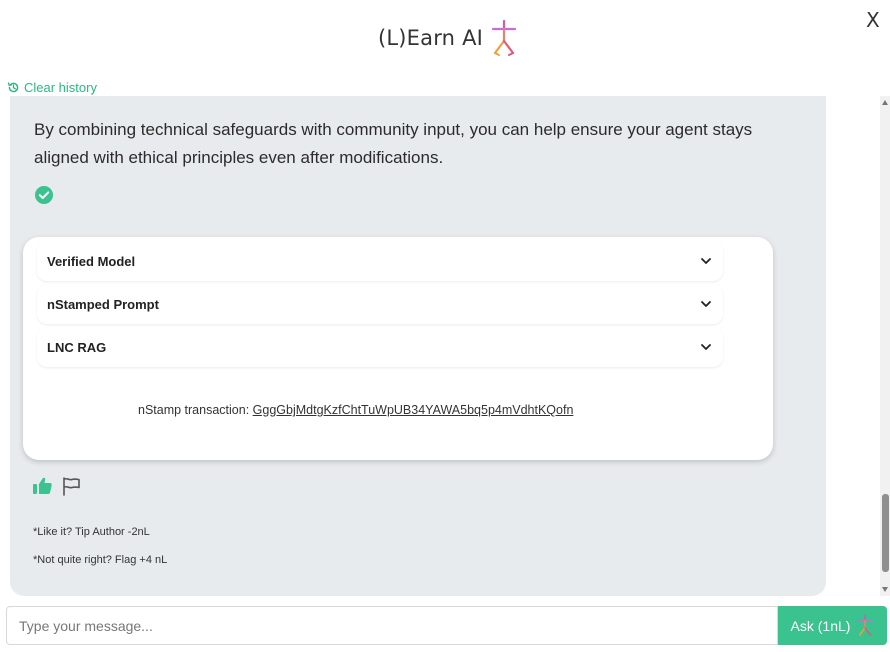 This screenshot has height=652, width=890. I want to click on scroll-down-arrow-icon, so click(885, 589).